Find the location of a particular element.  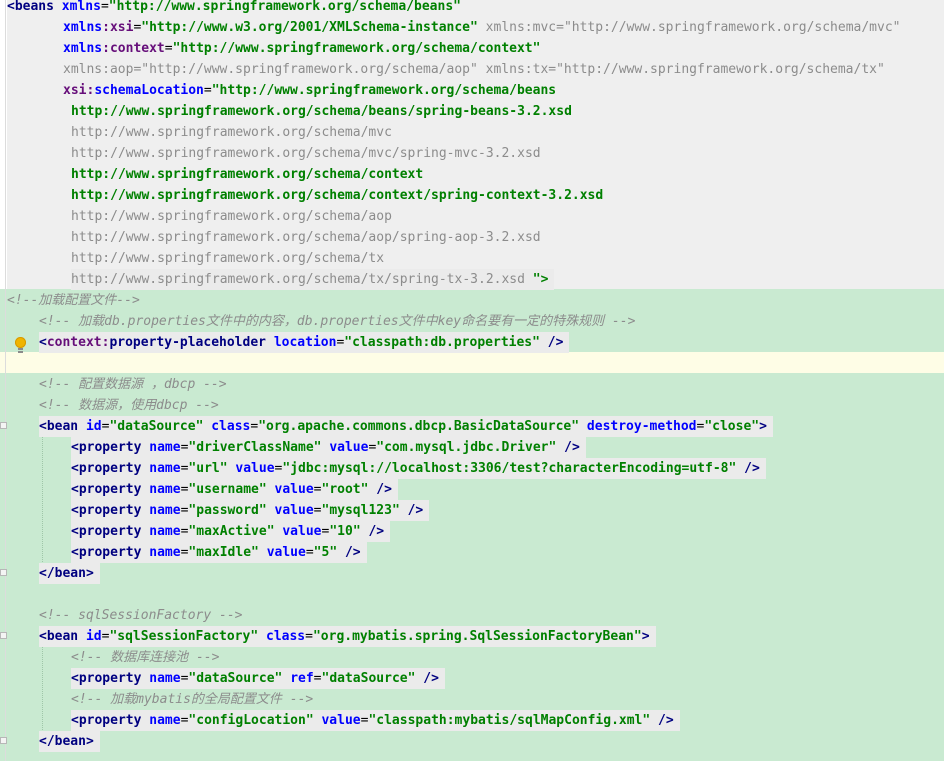

comment-sqlsessionfactory: <!-- sqlSessionFactory --> is located at coordinates (141, 615).